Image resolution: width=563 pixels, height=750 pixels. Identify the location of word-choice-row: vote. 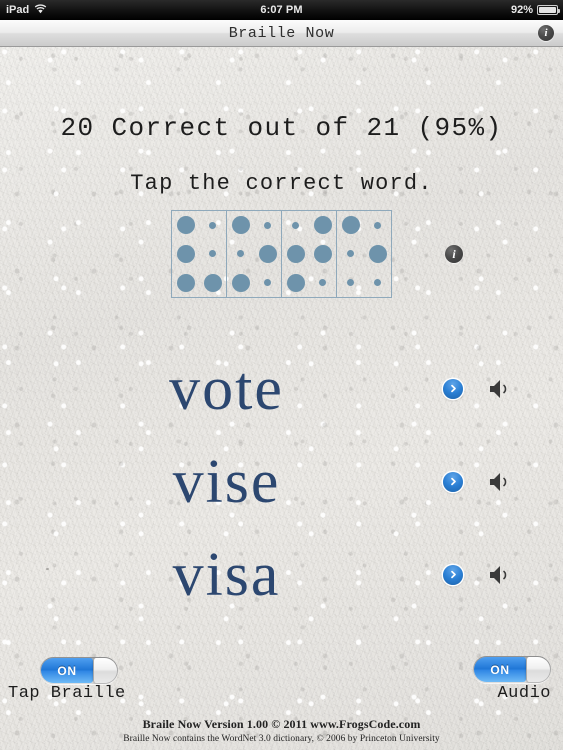
(281, 388).